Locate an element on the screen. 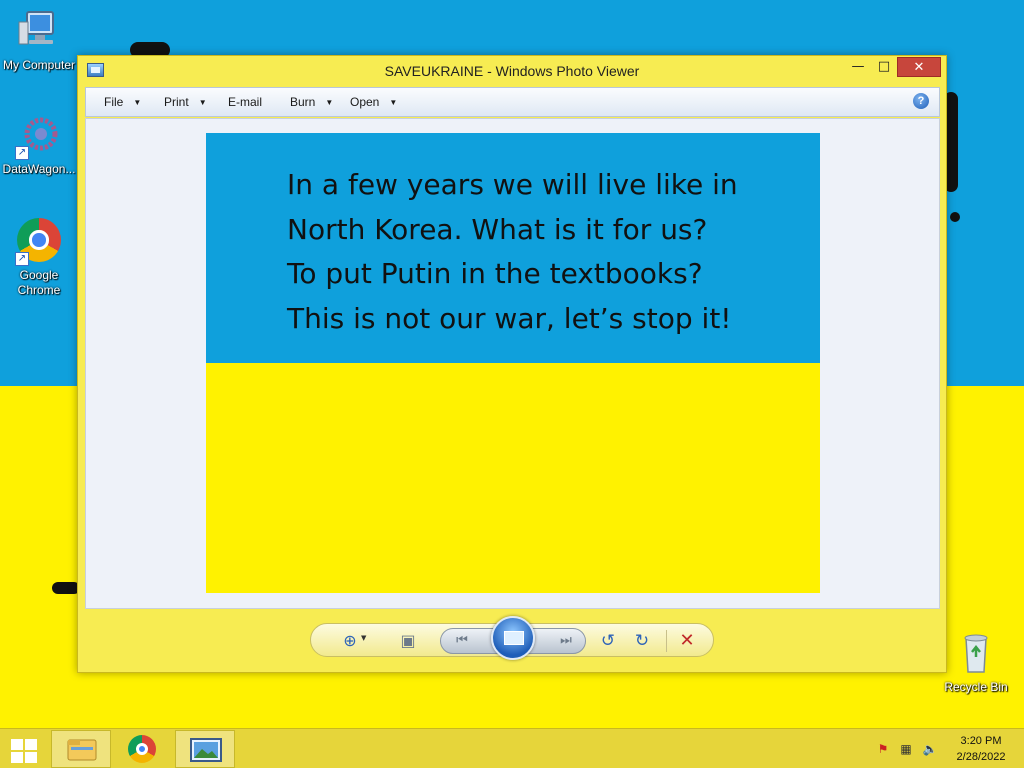  desktop-icon-label: My Computer is located at coordinates (39, 65).